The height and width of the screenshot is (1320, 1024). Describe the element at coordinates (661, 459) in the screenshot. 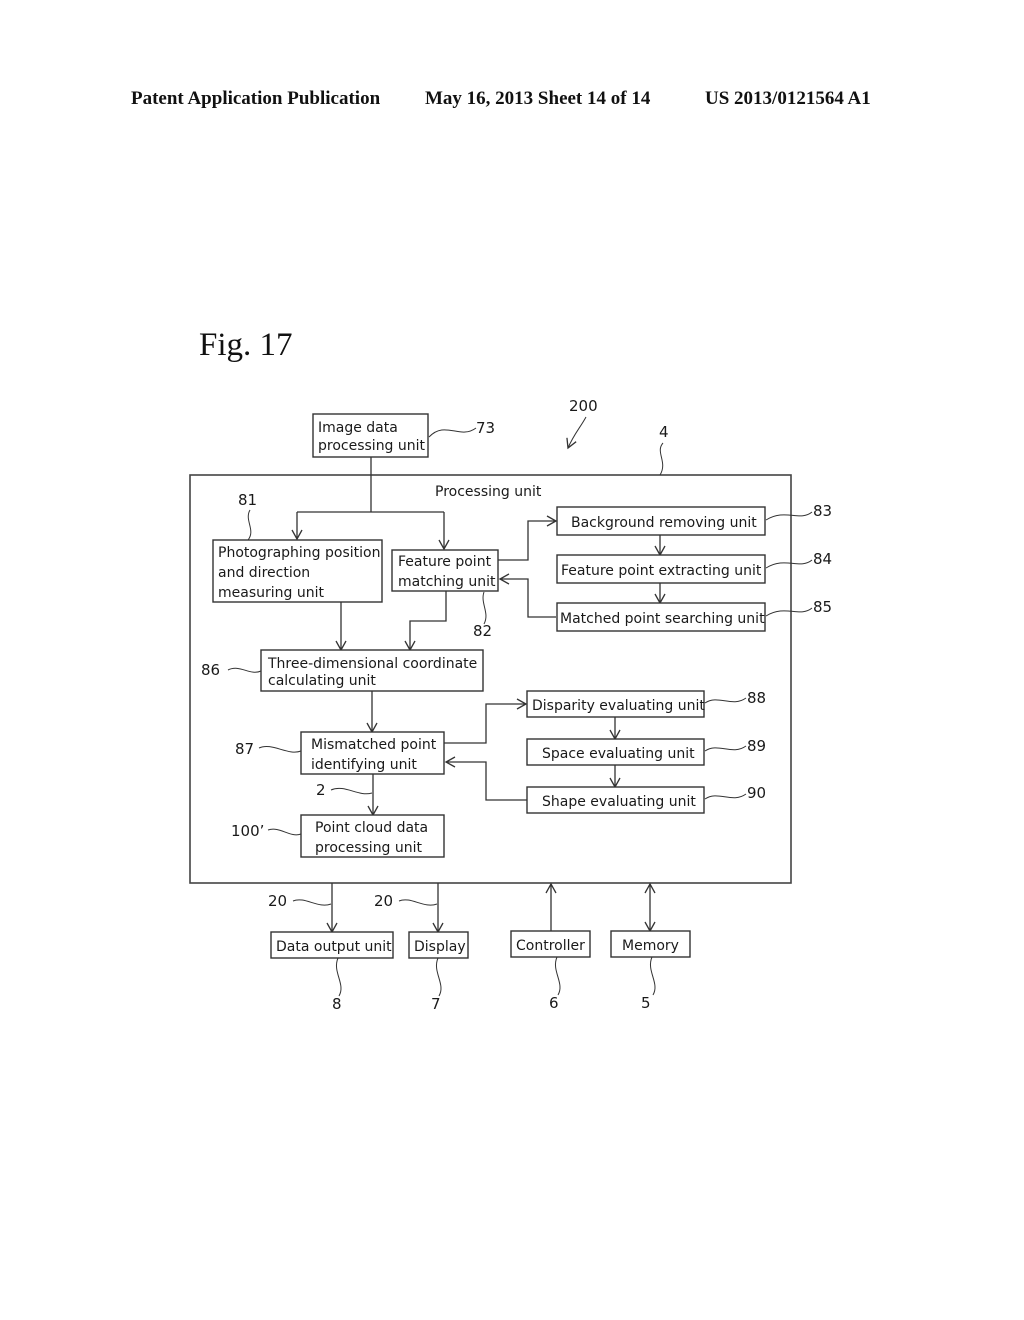

I see `processing-unit-leader` at that location.